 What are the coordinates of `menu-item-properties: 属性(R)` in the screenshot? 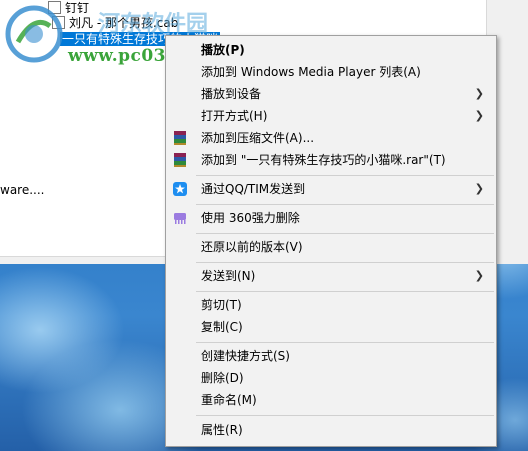 It's located at (331, 430).